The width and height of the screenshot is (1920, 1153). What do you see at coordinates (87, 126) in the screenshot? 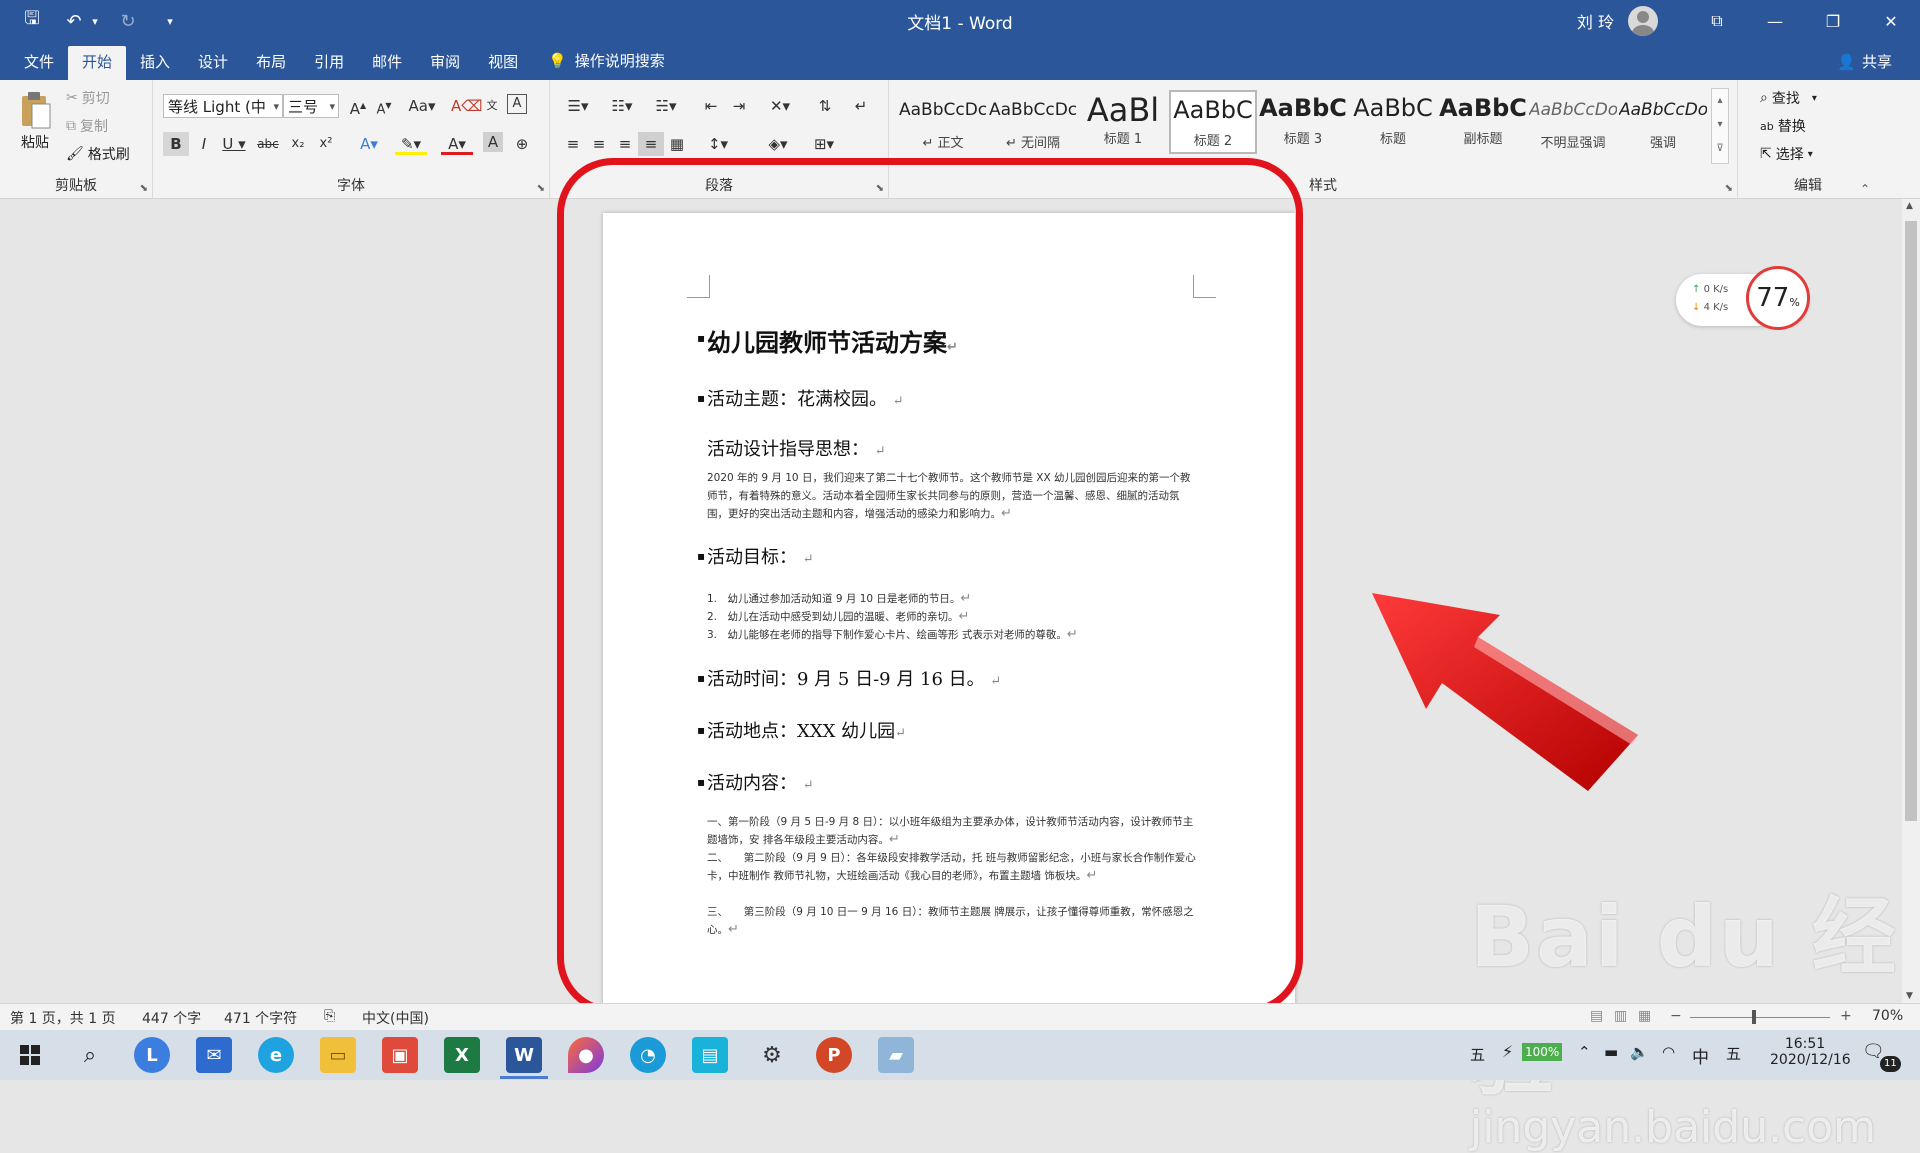
I see `copy-button: ⧉ 复制` at bounding box center [87, 126].